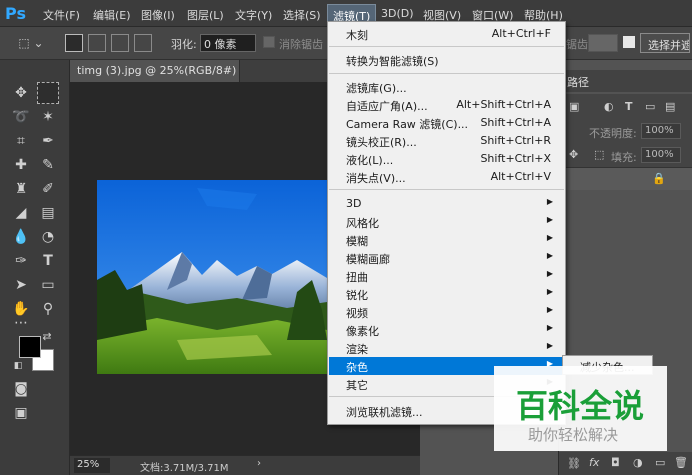 This screenshot has width=692, height=475. I want to click on option-field, so click(603, 43).